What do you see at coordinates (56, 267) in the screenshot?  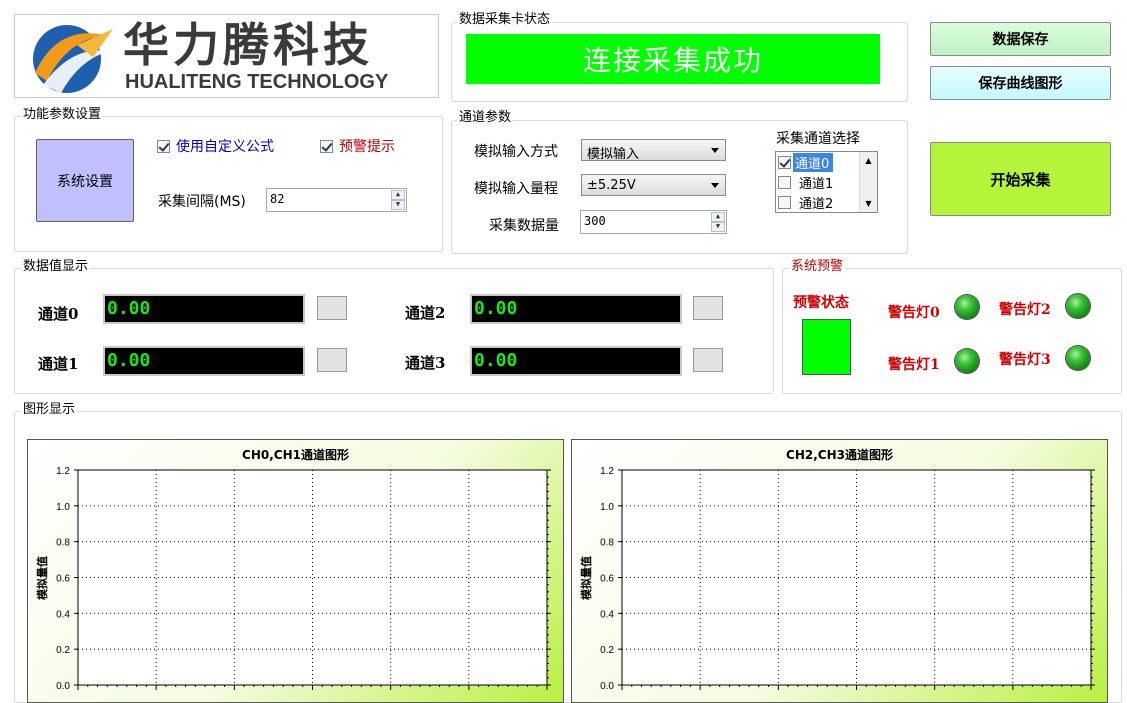 I see `data-display-title: 数据值显示` at bounding box center [56, 267].